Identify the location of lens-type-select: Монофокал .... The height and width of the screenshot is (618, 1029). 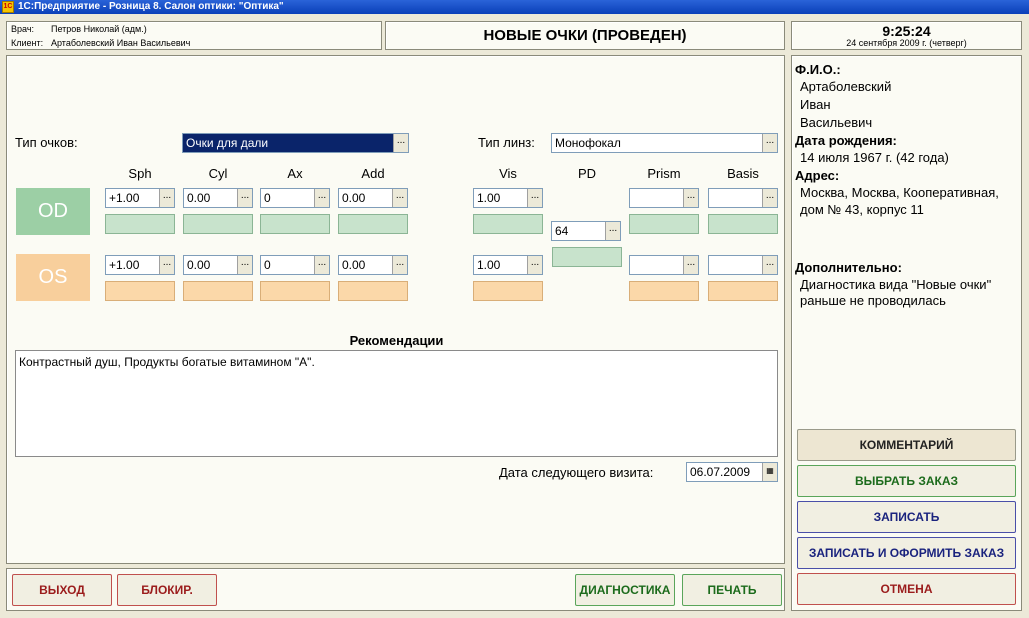
(664, 143).